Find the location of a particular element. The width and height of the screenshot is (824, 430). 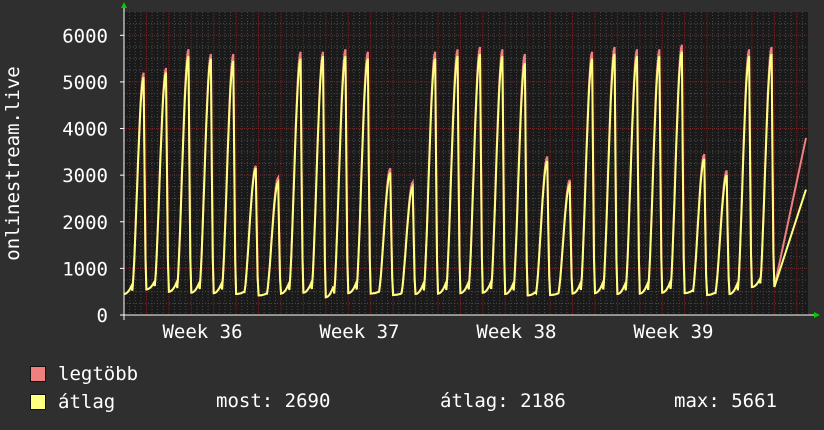

y-axis-arrow is located at coordinates (124, 5).